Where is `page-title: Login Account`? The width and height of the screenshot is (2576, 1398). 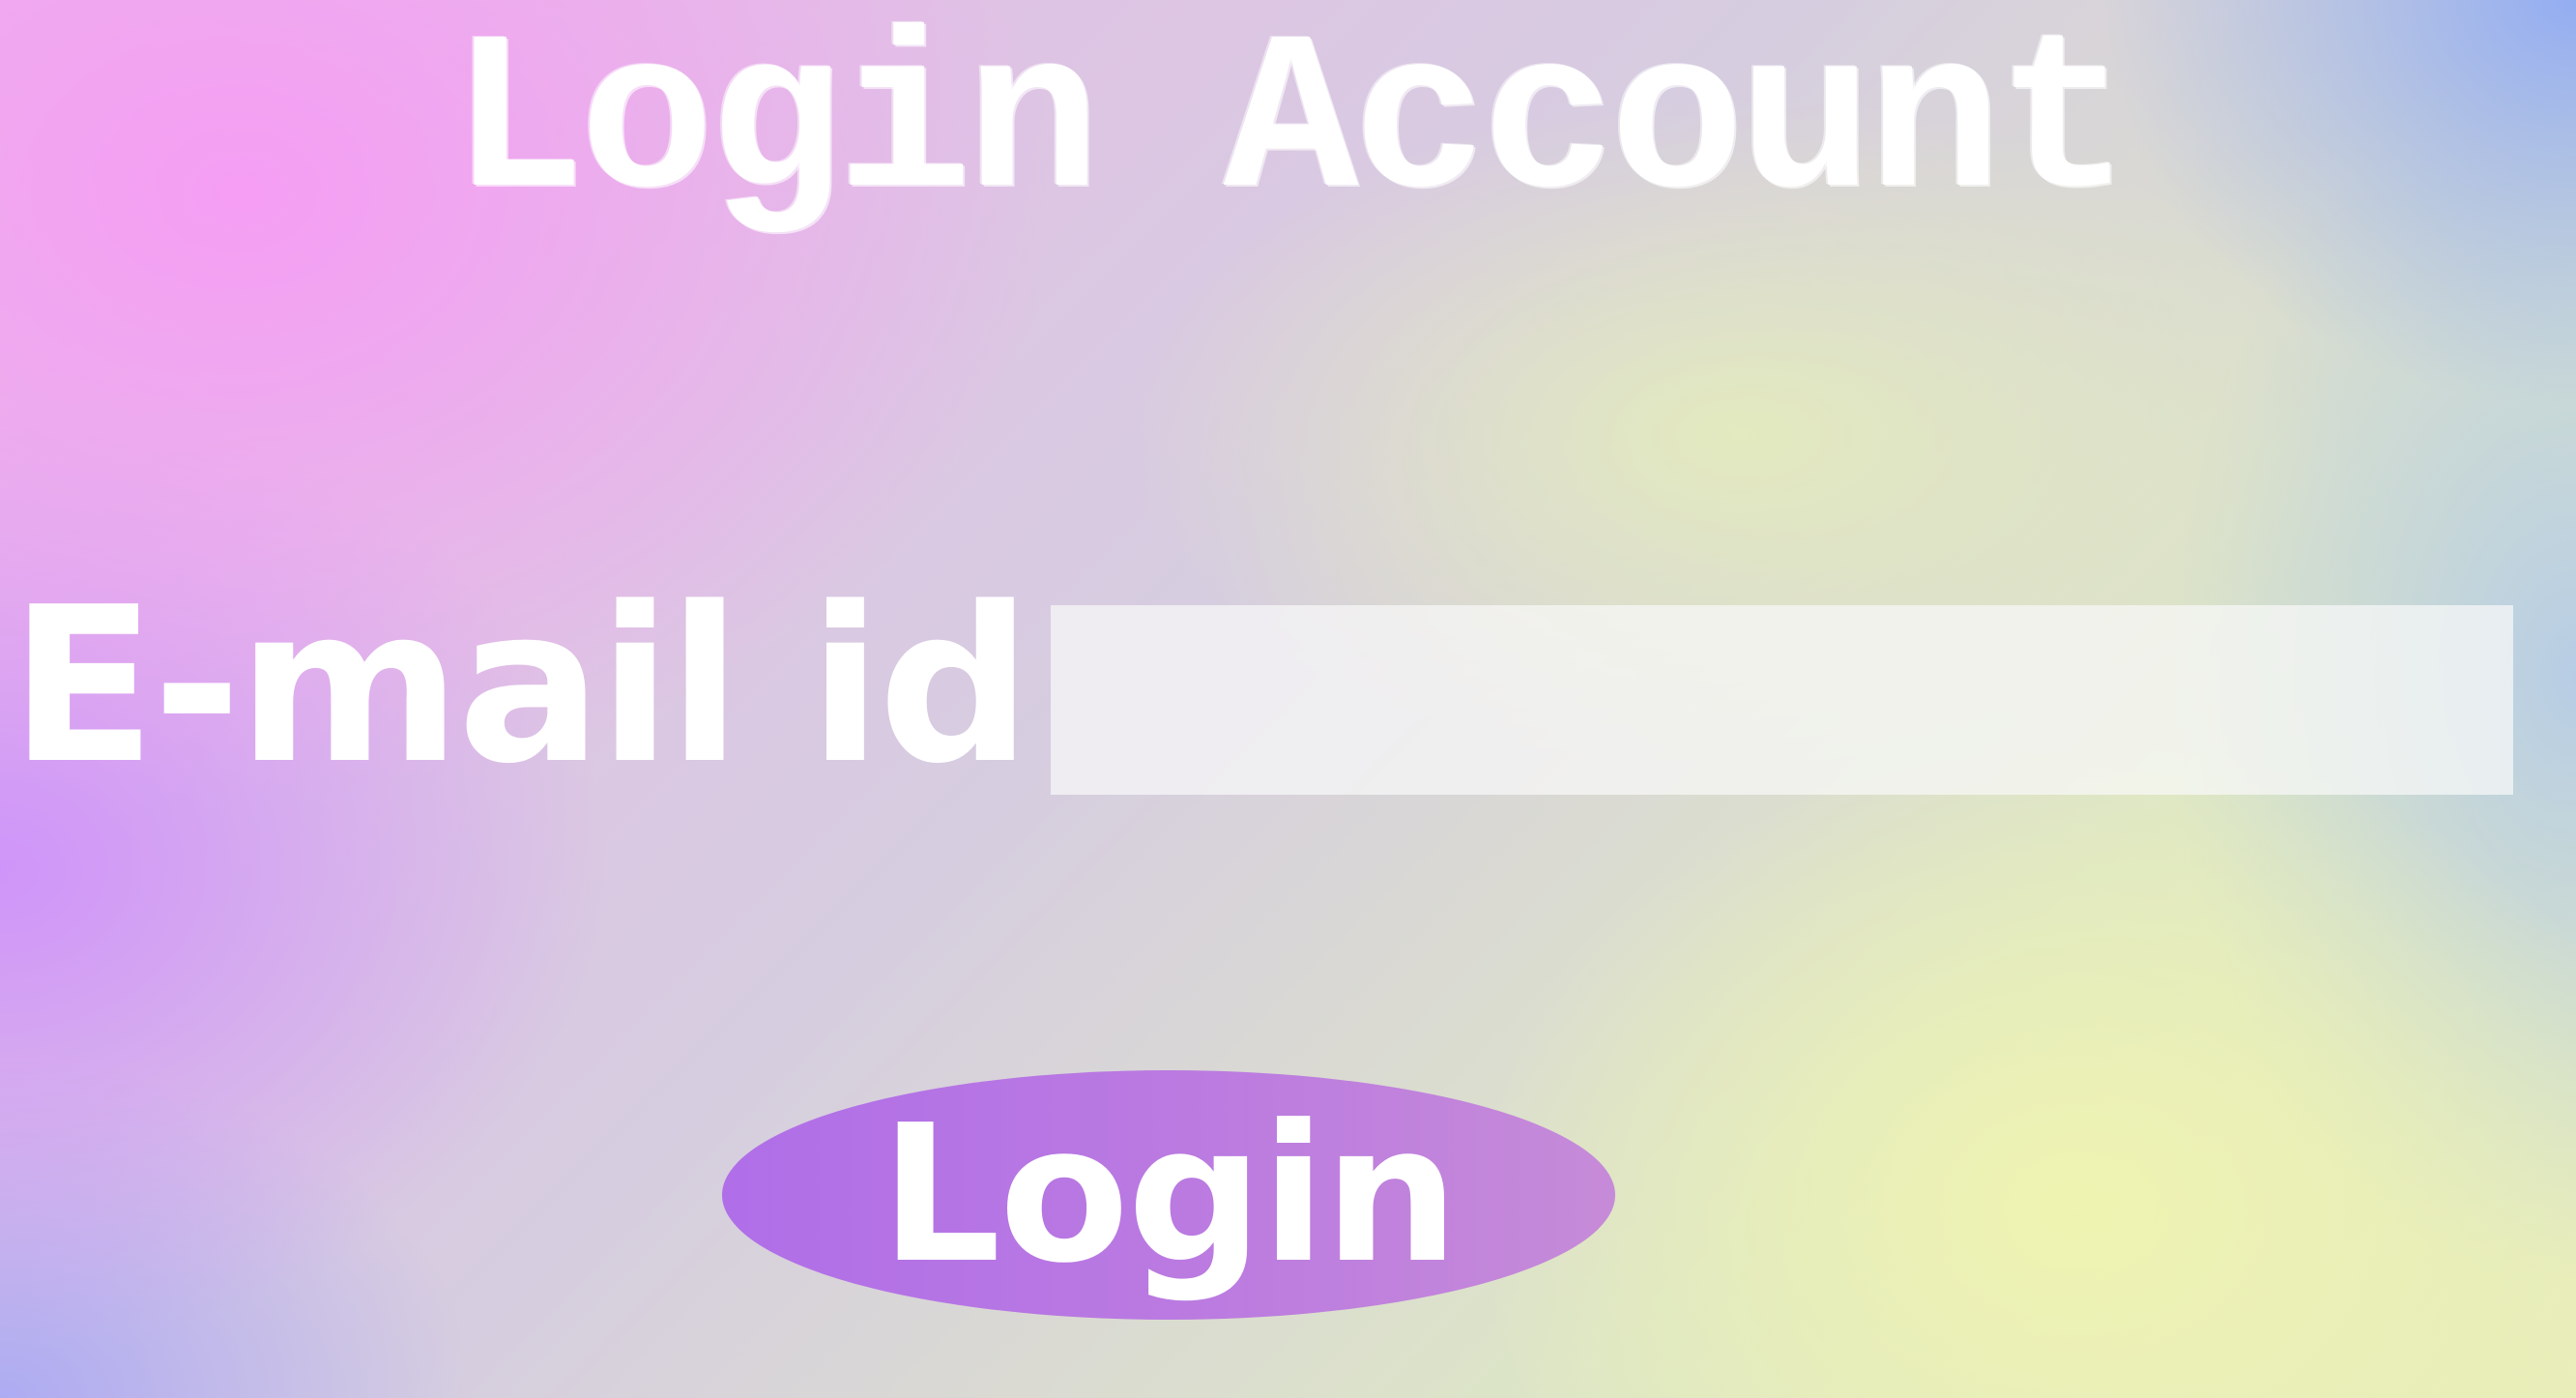
page-title: Login Account is located at coordinates (1290, 126).